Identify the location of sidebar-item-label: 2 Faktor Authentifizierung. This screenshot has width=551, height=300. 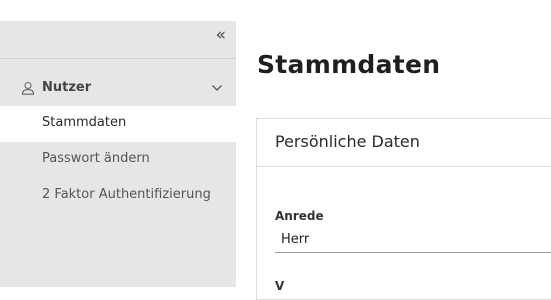
(126, 194).